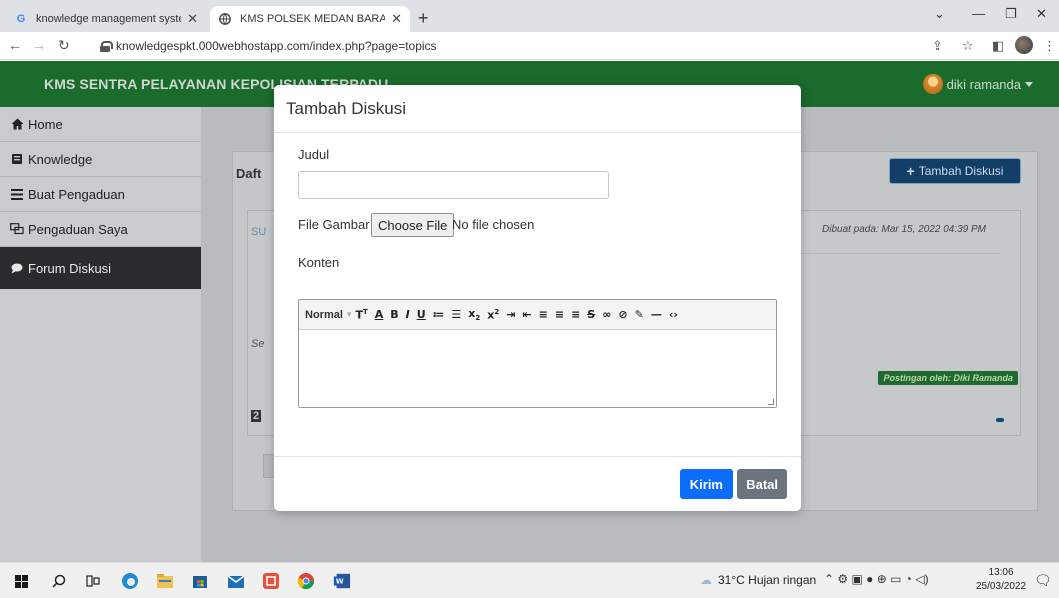 This screenshot has width=1059, height=598. Describe the element at coordinates (314, 154) in the screenshot. I see `judul-label: Judul` at that location.